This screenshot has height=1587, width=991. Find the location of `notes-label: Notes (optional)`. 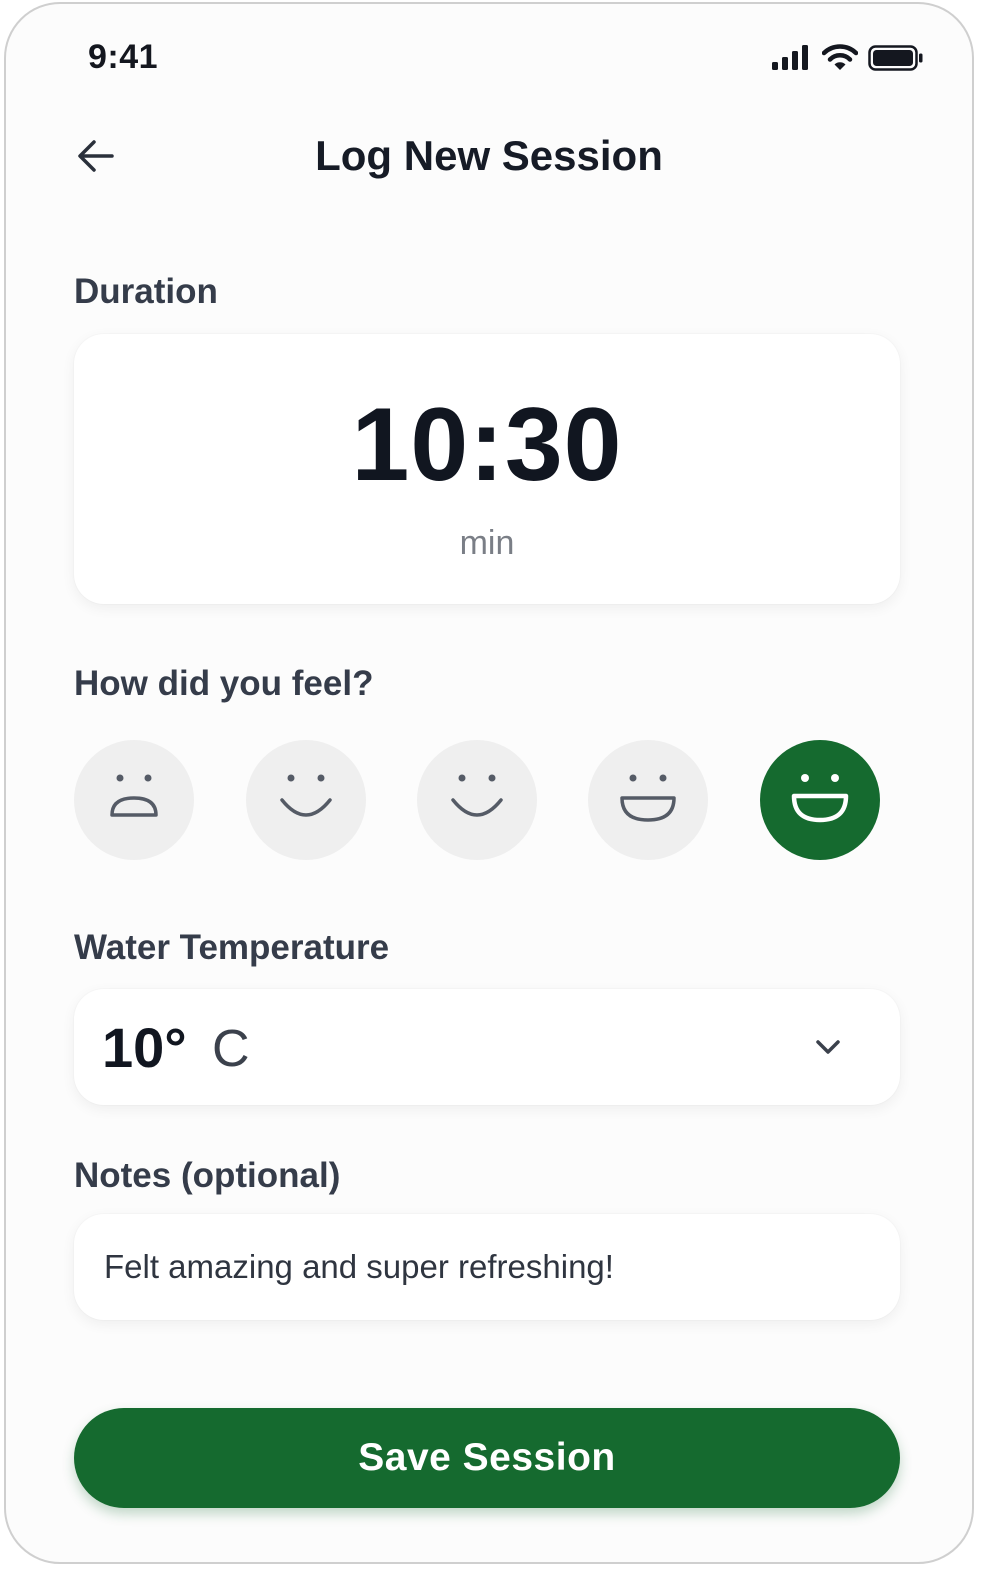

notes-label: Notes (optional) is located at coordinates (207, 1175).